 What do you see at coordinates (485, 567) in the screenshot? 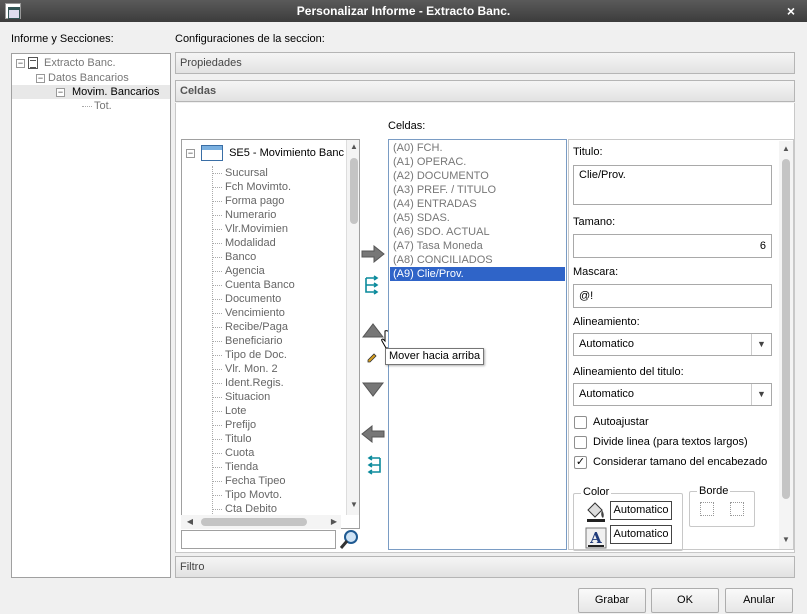
I see `section-filtro: Filtro` at bounding box center [485, 567].